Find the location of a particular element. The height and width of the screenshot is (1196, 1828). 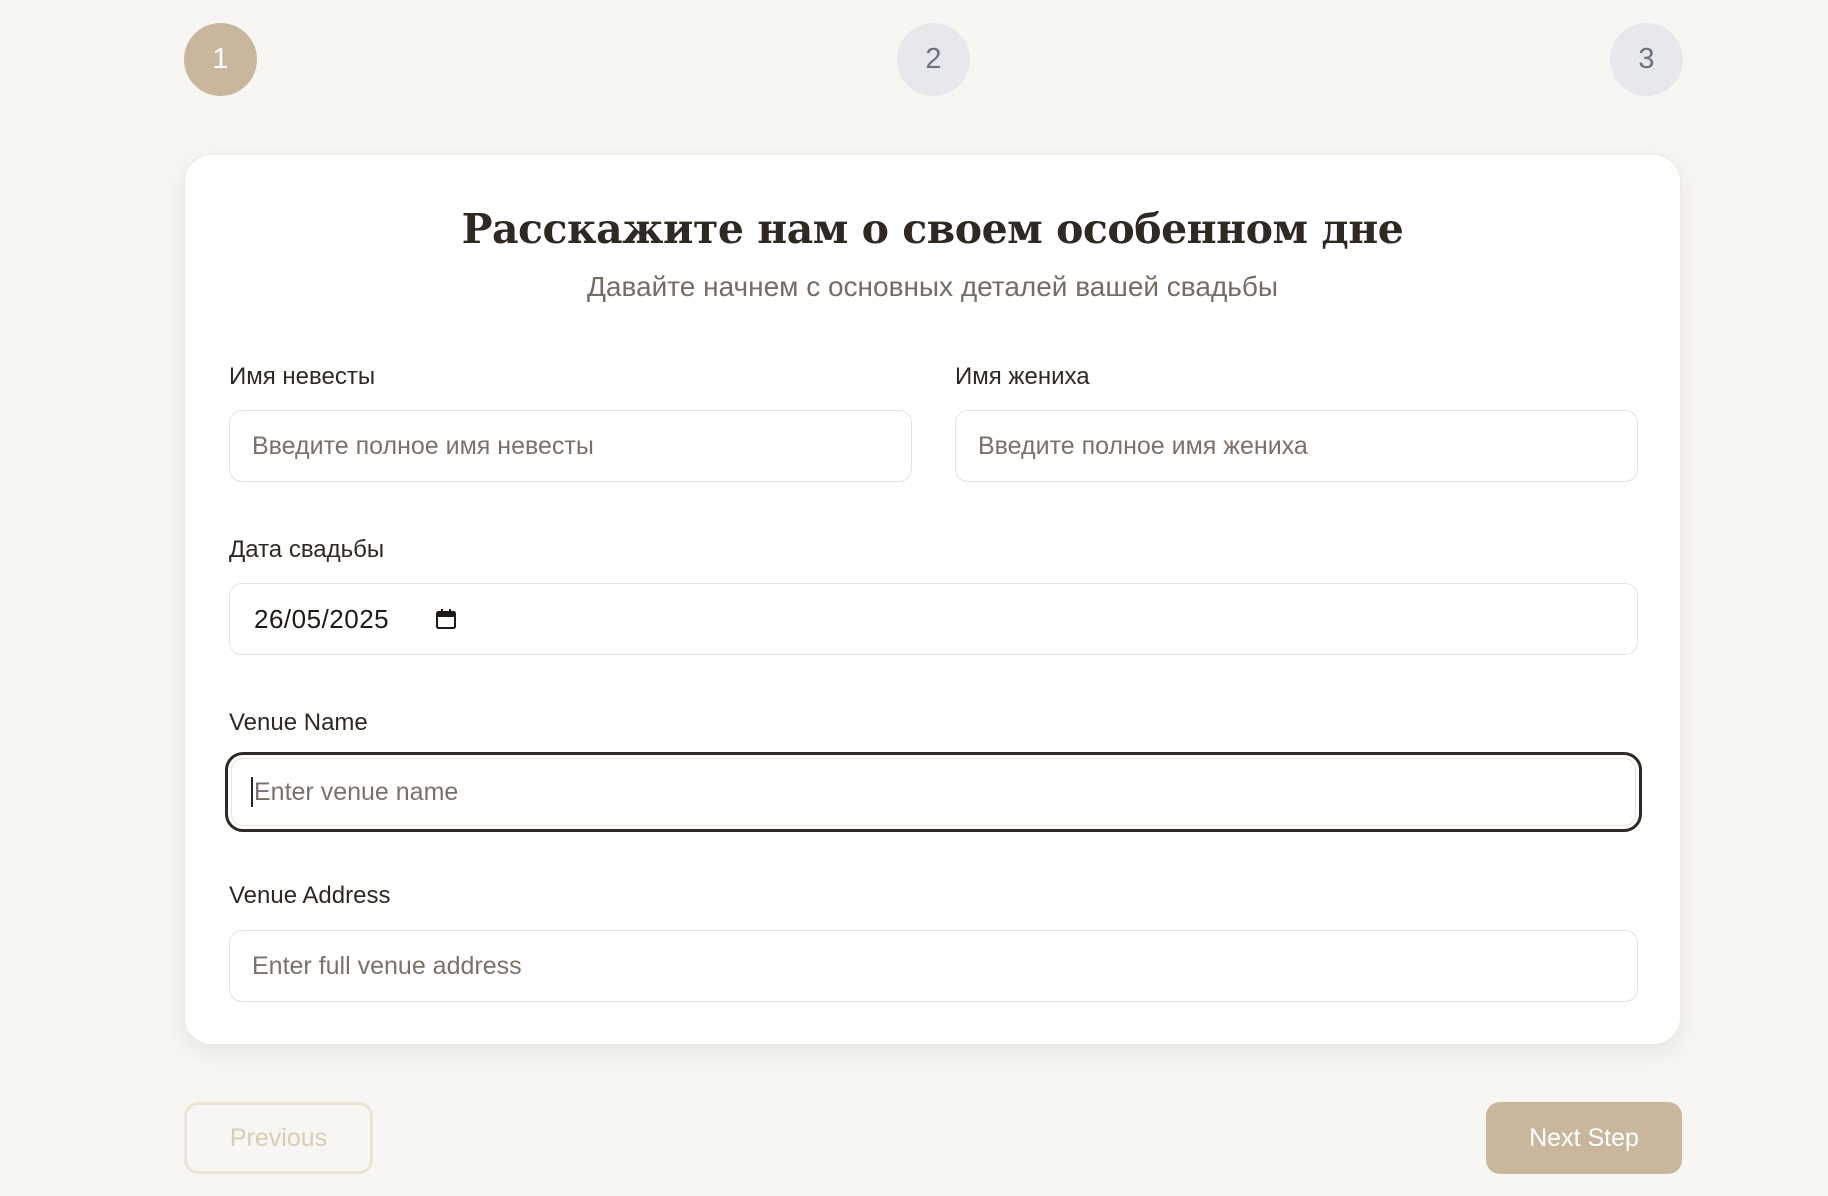

text-cursor is located at coordinates (252, 792).